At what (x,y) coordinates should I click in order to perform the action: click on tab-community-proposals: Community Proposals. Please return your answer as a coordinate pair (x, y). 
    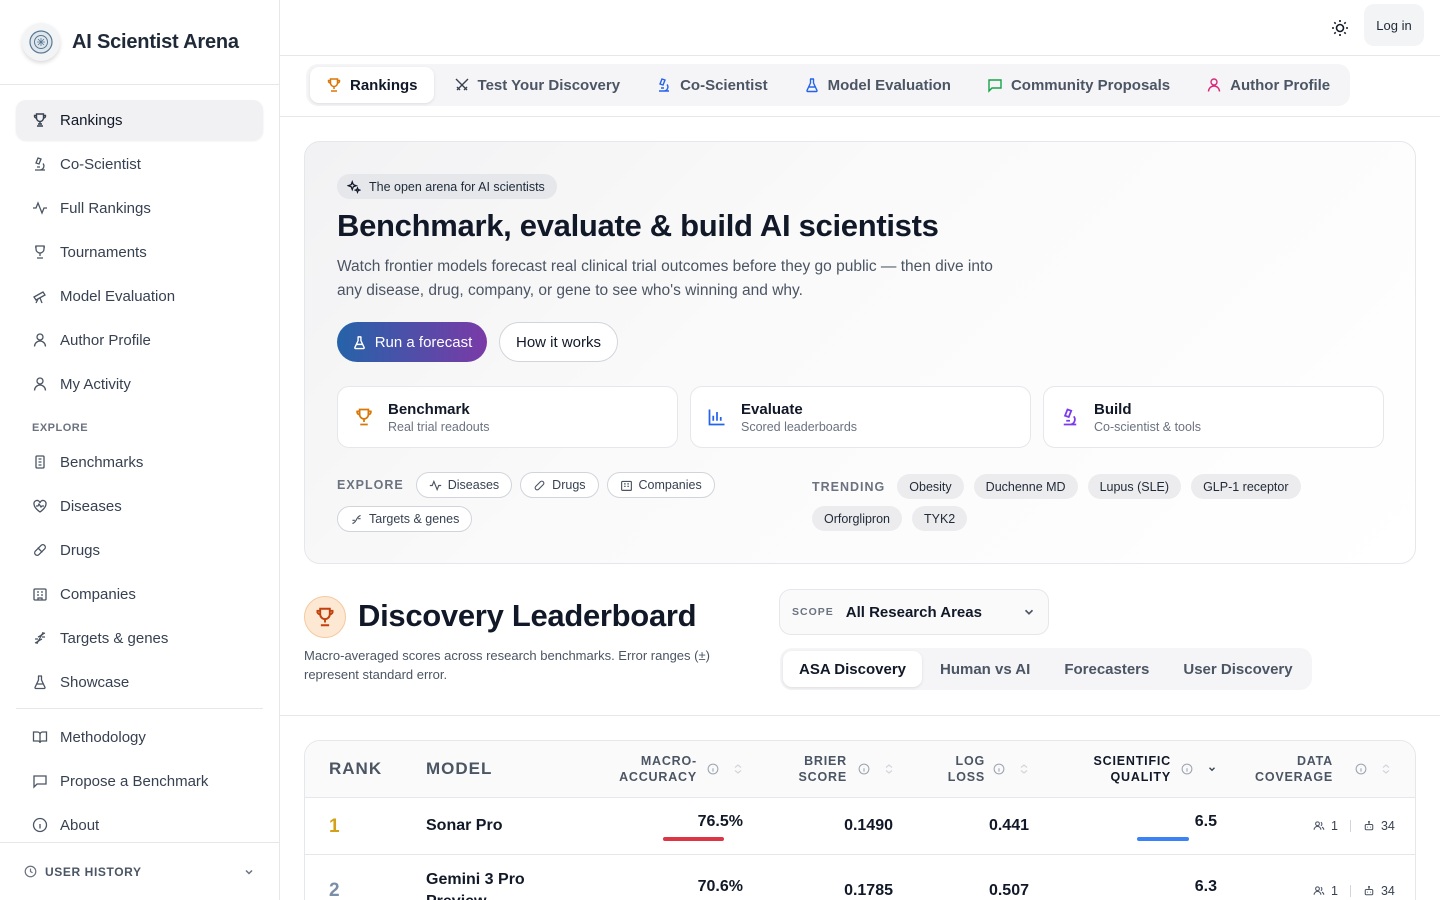
    Looking at the image, I should click on (1078, 85).